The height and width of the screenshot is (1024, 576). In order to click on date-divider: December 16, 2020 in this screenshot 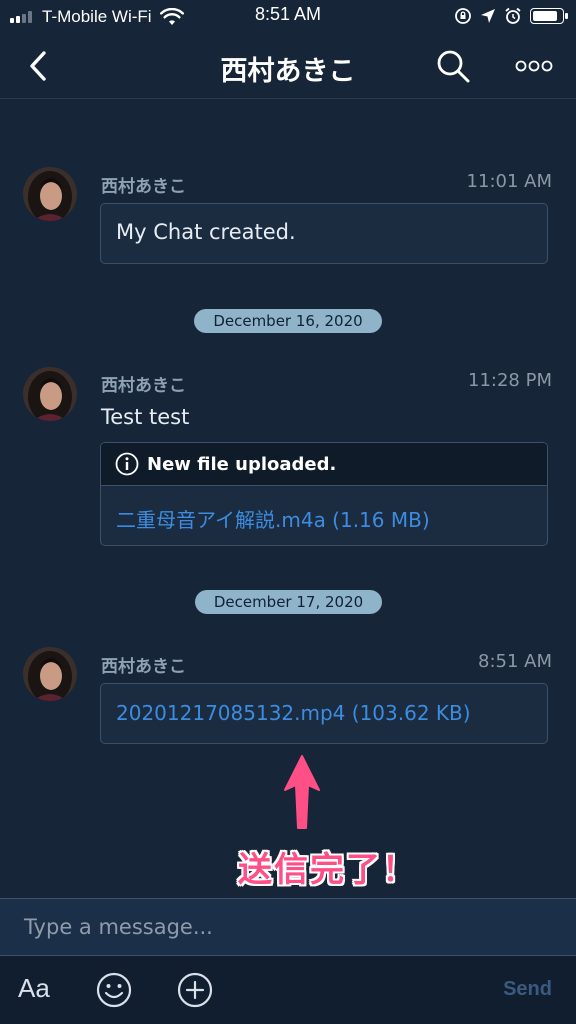, I will do `click(288, 321)`.